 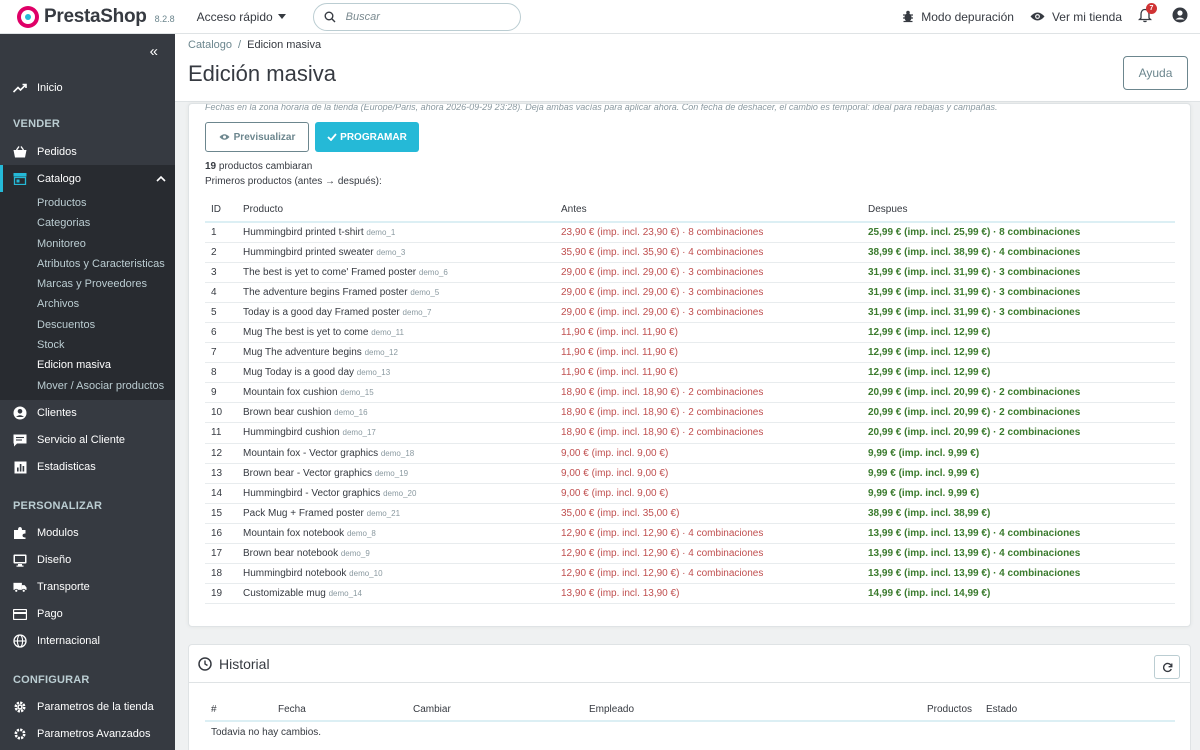 I want to click on products-count-number: 19, so click(x=211, y=166).